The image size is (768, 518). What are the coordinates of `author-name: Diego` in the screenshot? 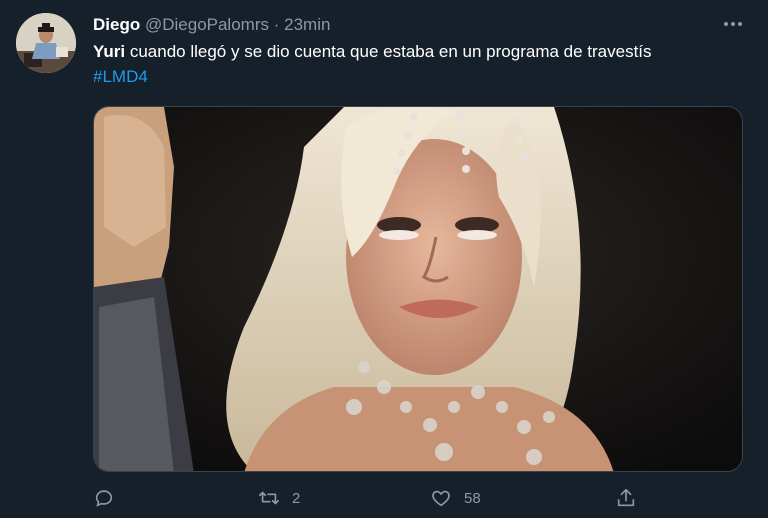 It's located at (116, 24).